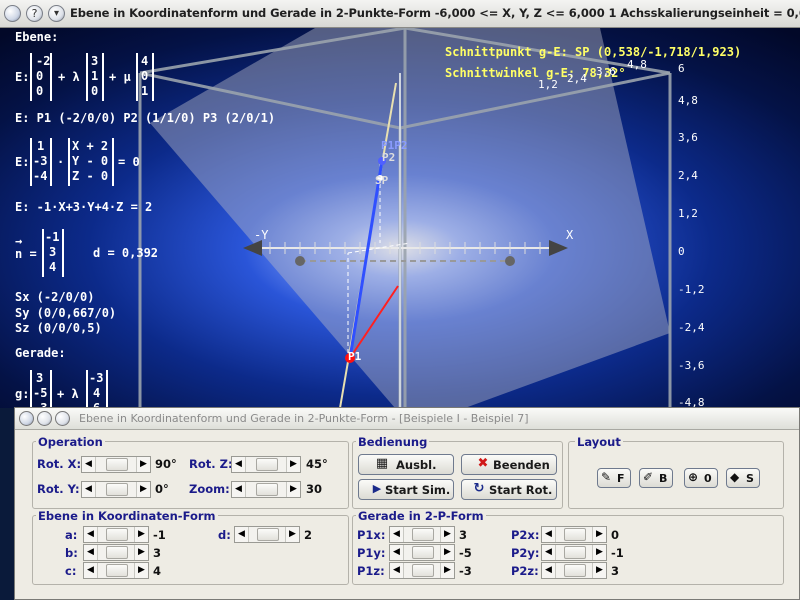 Image resolution: width=800 pixels, height=600 pixels. I want to click on rotx-left-arrow: ◀, so click(89, 464).